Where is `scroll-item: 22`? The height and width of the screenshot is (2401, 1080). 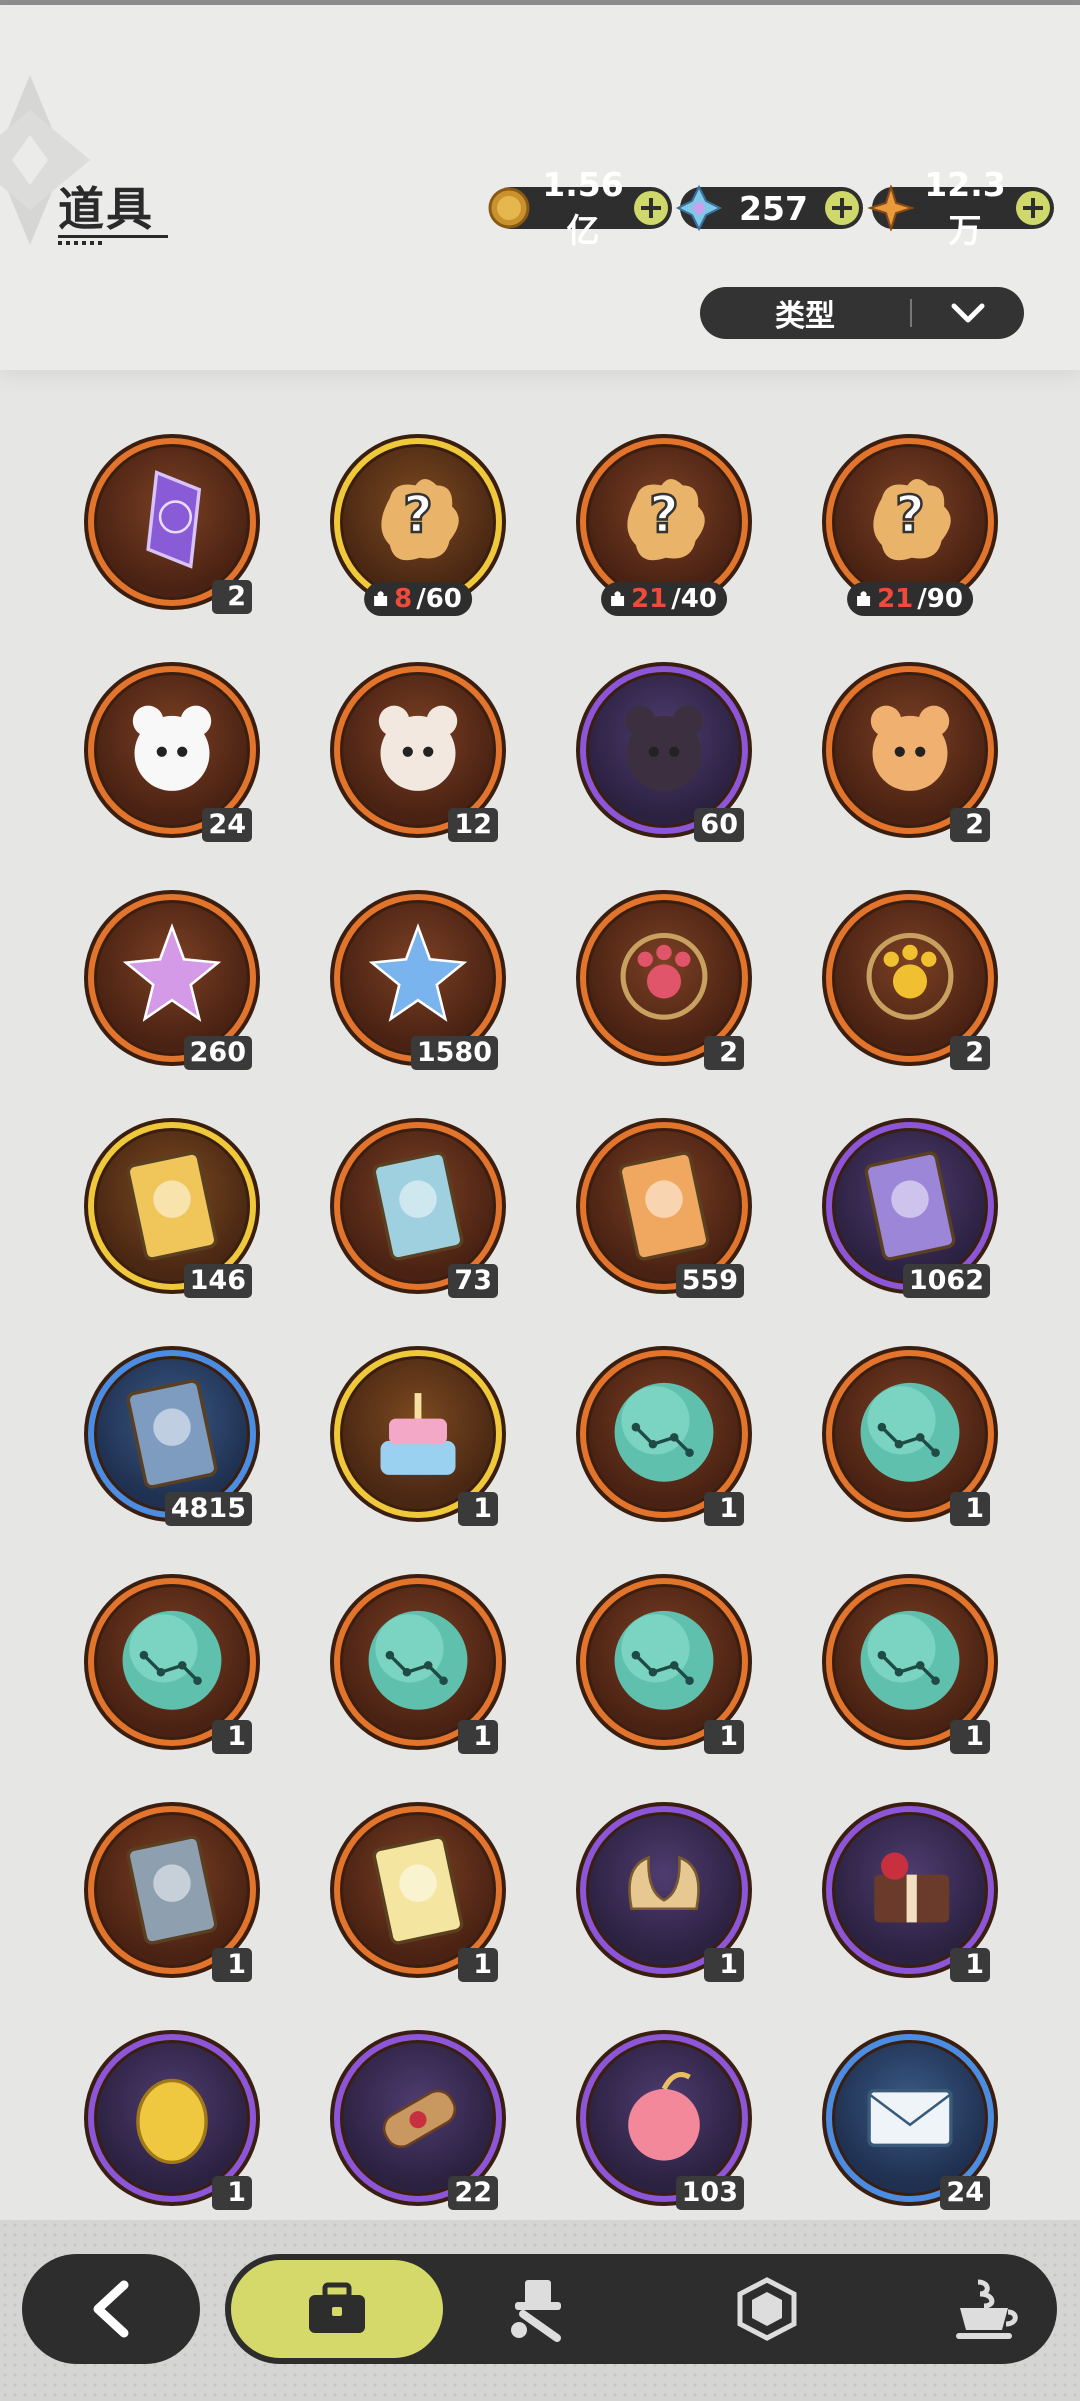
scroll-item: 22 is located at coordinates (418, 2120).